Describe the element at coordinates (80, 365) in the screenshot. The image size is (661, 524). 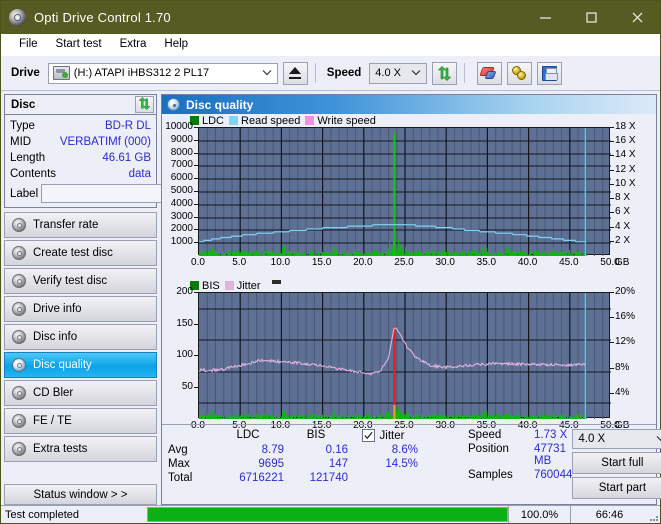
I see `sidebar-item-disc-quality: Disc quality` at that location.